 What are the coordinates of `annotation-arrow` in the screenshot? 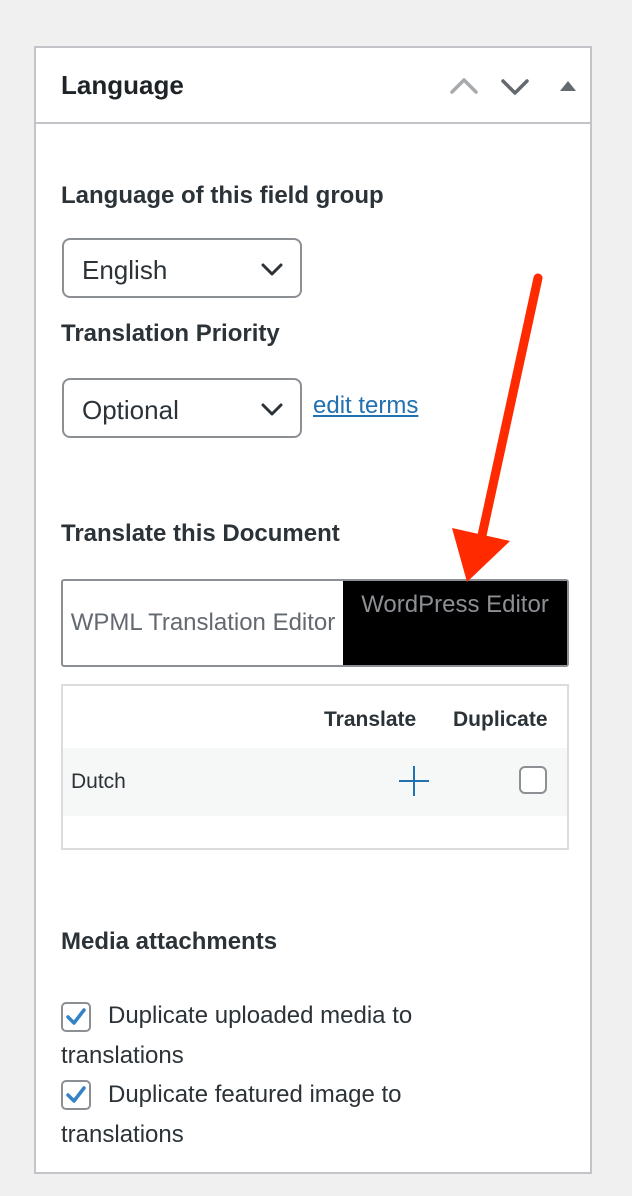 It's located at (497, 427).